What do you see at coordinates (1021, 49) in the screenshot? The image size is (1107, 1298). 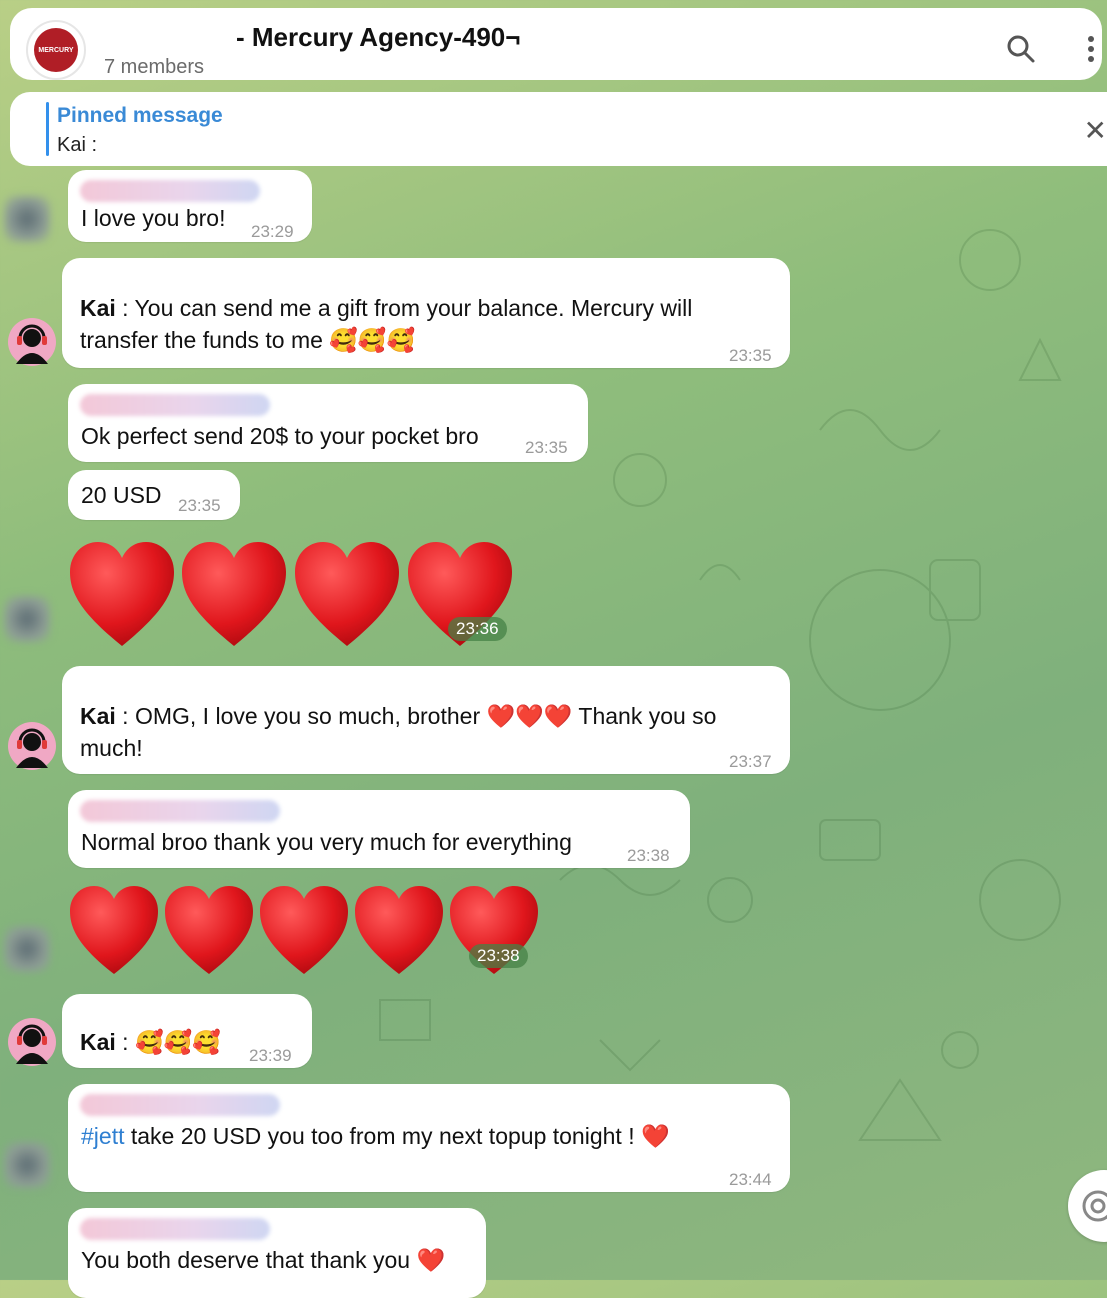 I see `search-icon` at bounding box center [1021, 49].